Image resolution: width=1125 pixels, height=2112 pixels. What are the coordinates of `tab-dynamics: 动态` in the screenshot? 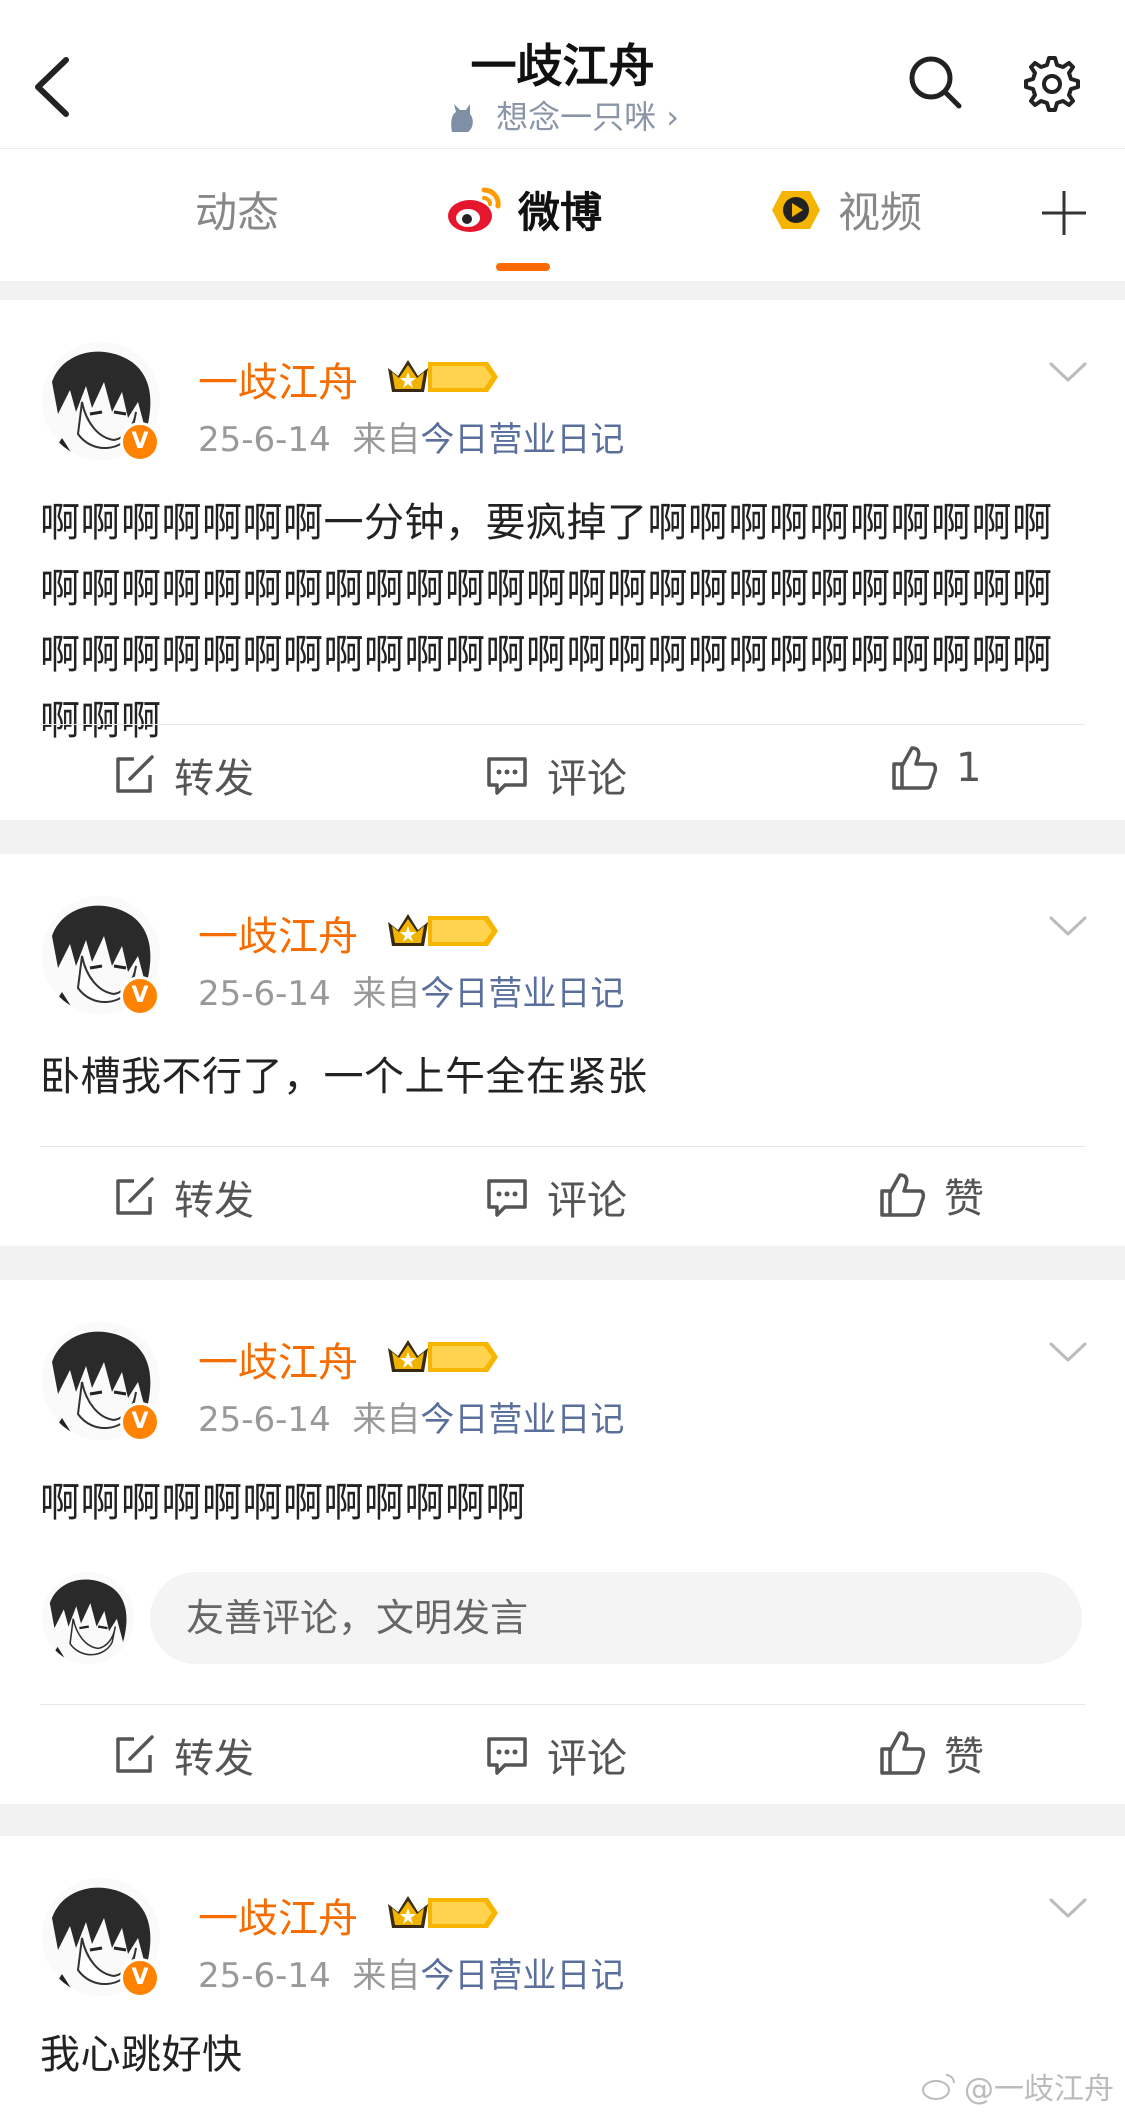 It's located at (237, 209).